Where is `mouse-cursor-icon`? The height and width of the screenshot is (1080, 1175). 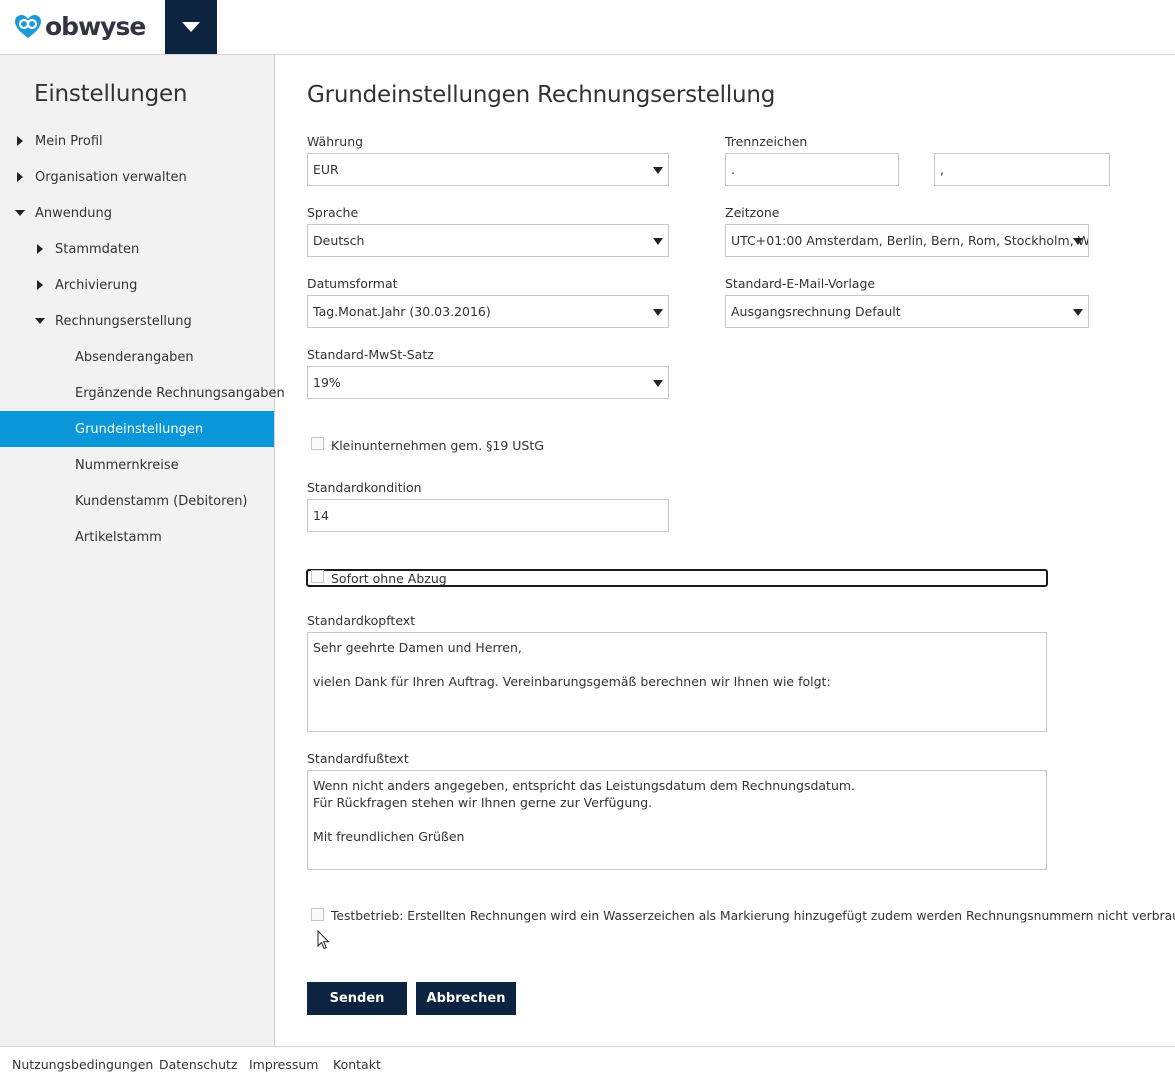 mouse-cursor-icon is located at coordinates (323, 940).